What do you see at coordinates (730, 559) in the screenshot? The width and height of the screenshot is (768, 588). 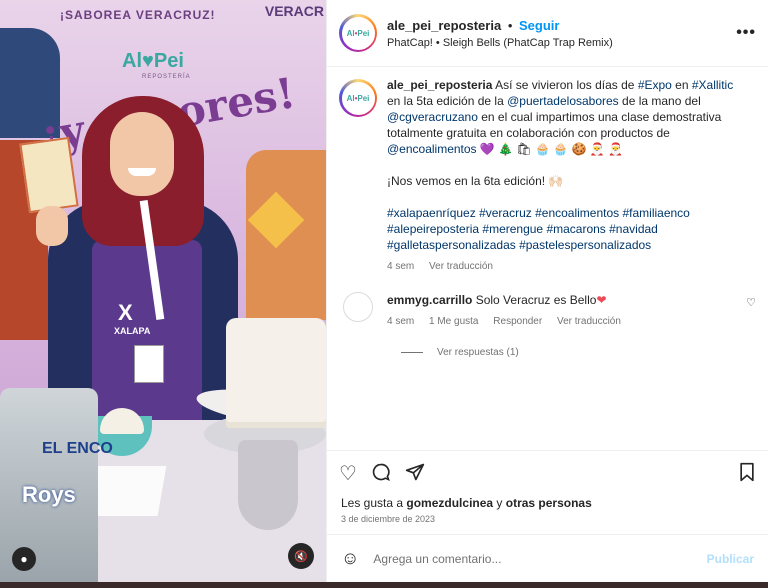 I see `publish-button: Publicar` at bounding box center [730, 559].